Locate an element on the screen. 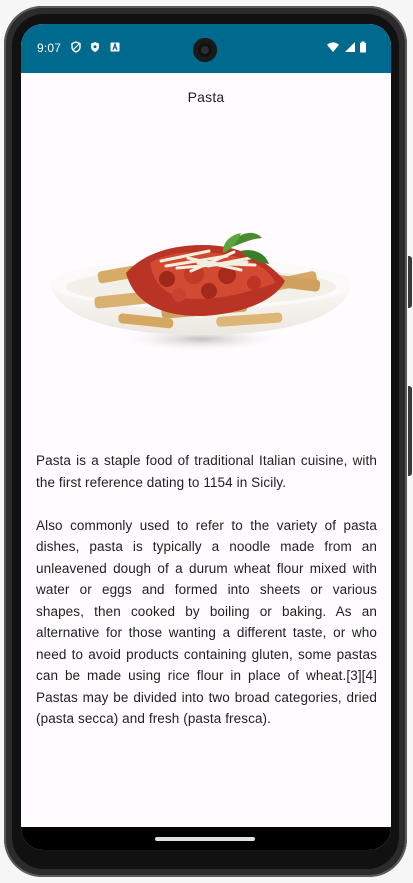 The height and width of the screenshot is (883, 413). shield-filled-icon is located at coordinates (95, 47).